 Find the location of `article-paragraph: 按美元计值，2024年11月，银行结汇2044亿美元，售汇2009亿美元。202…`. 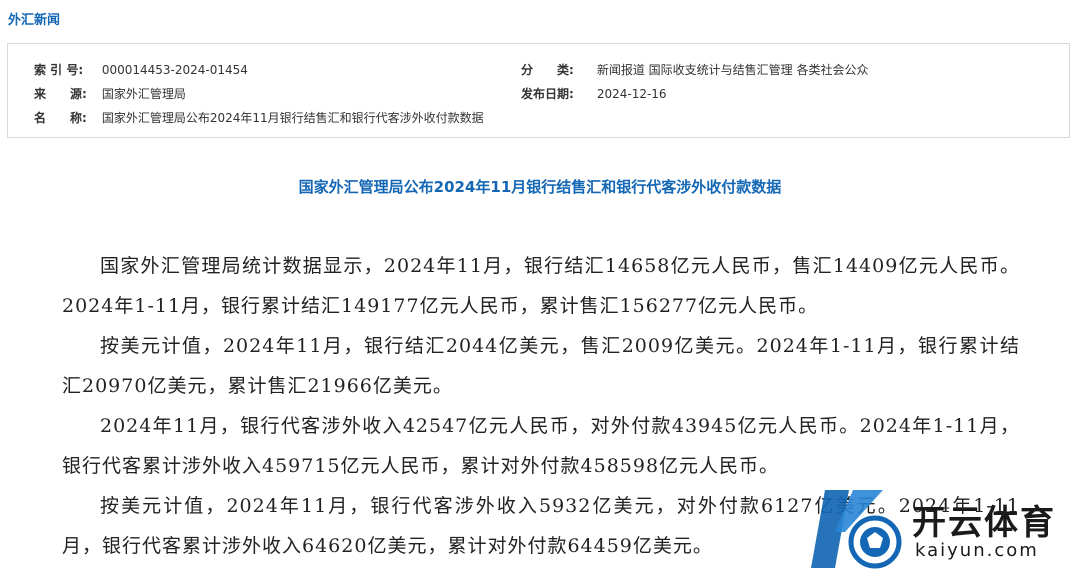

article-paragraph: 按美元计值，2024年11月，银行结汇2044亿美元，售汇2009亿美元。202… is located at coordinates (541, 366).